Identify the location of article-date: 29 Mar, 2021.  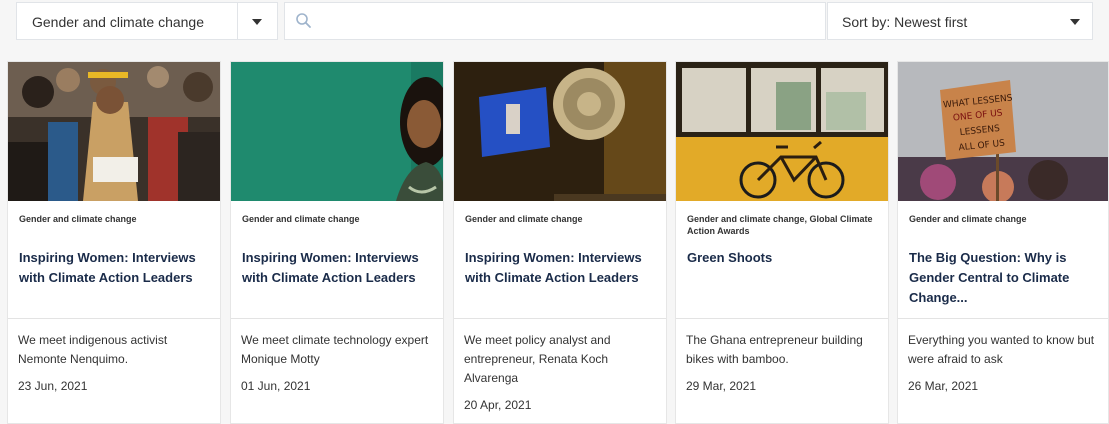
(721, 386).